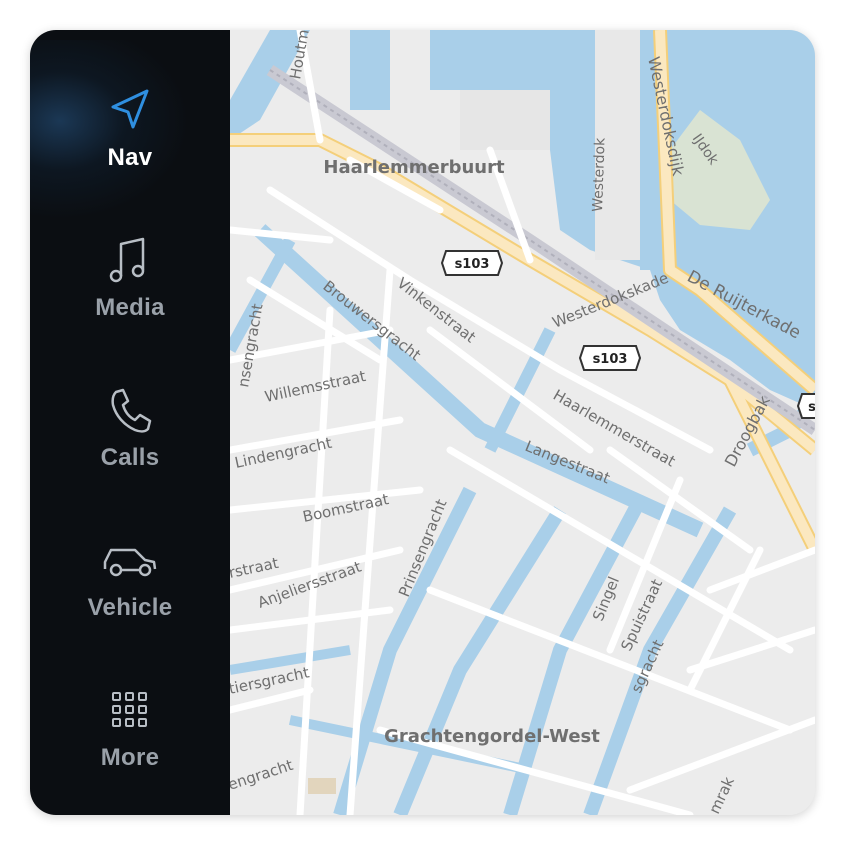  I want to click on sidebar-item-calls: Calls, so click(130, 435).